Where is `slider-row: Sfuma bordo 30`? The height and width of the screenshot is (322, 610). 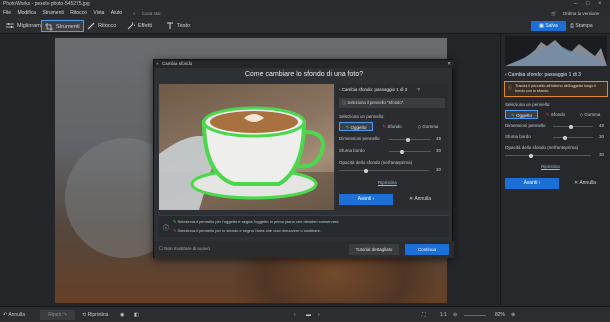 slider-row: Sfuma bordo 30 is located at coordinates (392, 153).